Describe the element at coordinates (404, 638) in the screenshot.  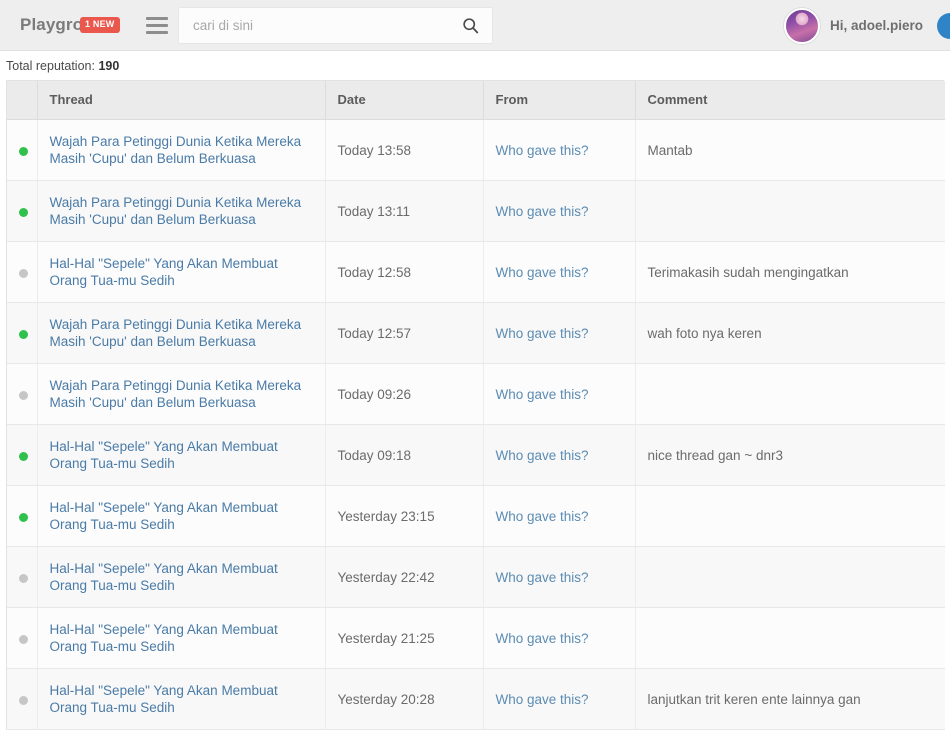
I see `date-cell: Yesterday 21:25` at that location.